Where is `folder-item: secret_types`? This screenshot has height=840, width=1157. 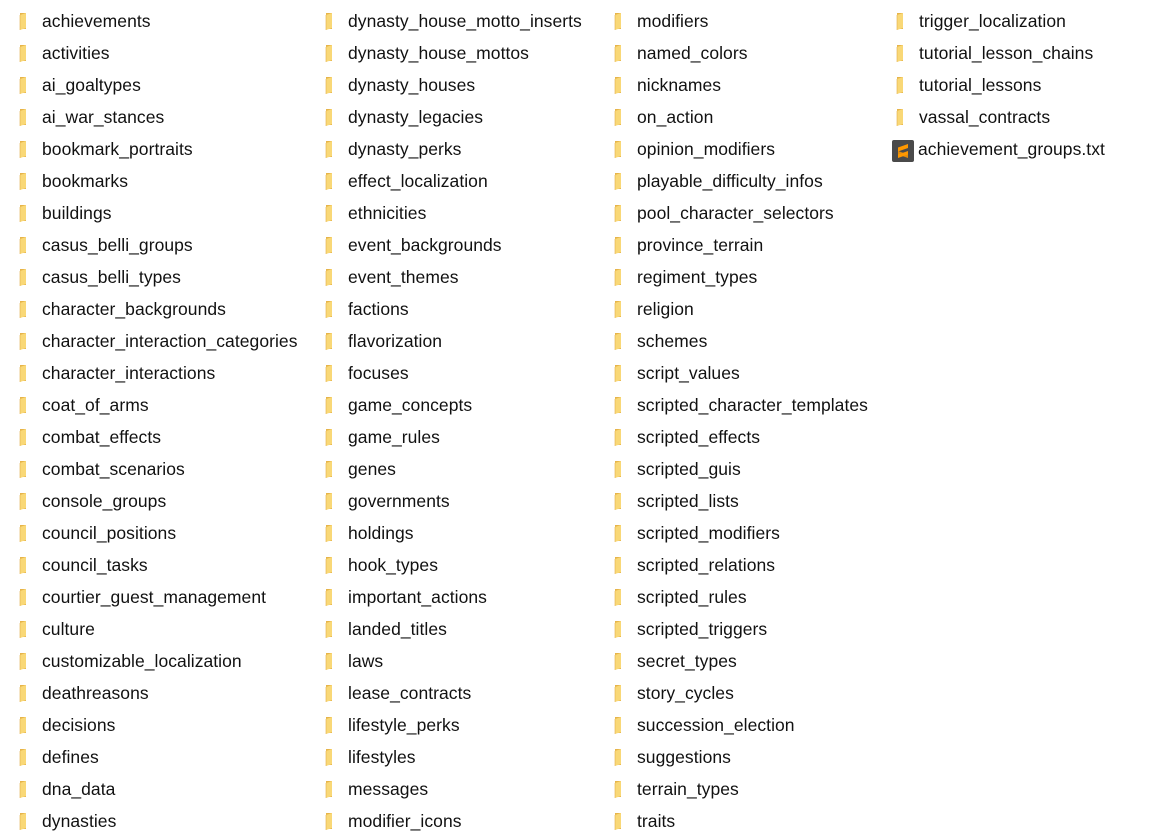 folder-item: secret_types is located at coordinates (739, 661).